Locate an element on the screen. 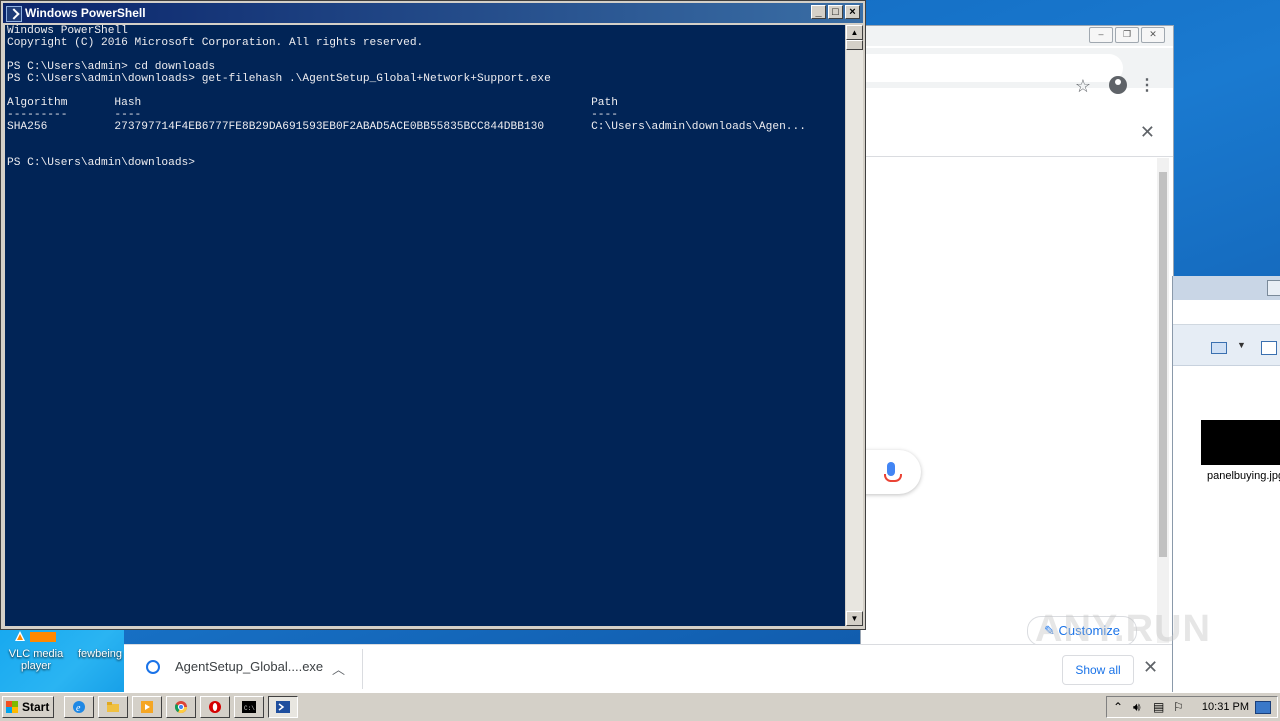 Image resolution: width=1280 pixels, height=721 pixels. chrome-icon is located at coordinates (180, 707).